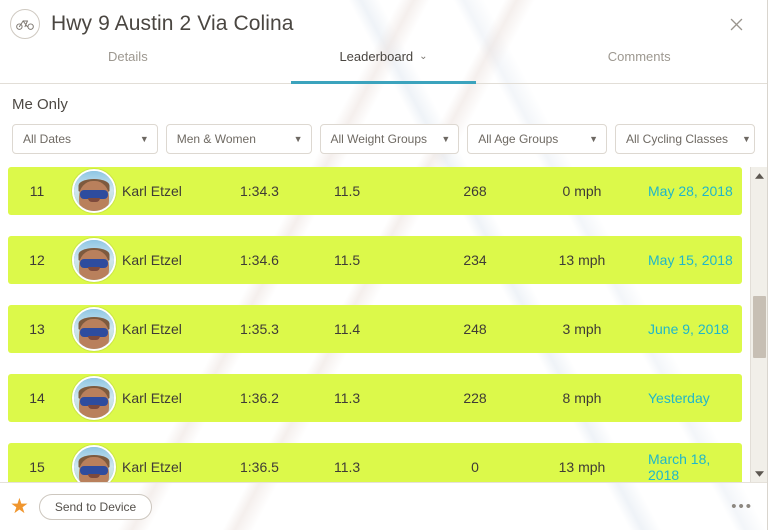  What do you see at coordinates (40, 104) in the screenshot?
I see `scope-label: Me Only` at bounding box center [40, 104].